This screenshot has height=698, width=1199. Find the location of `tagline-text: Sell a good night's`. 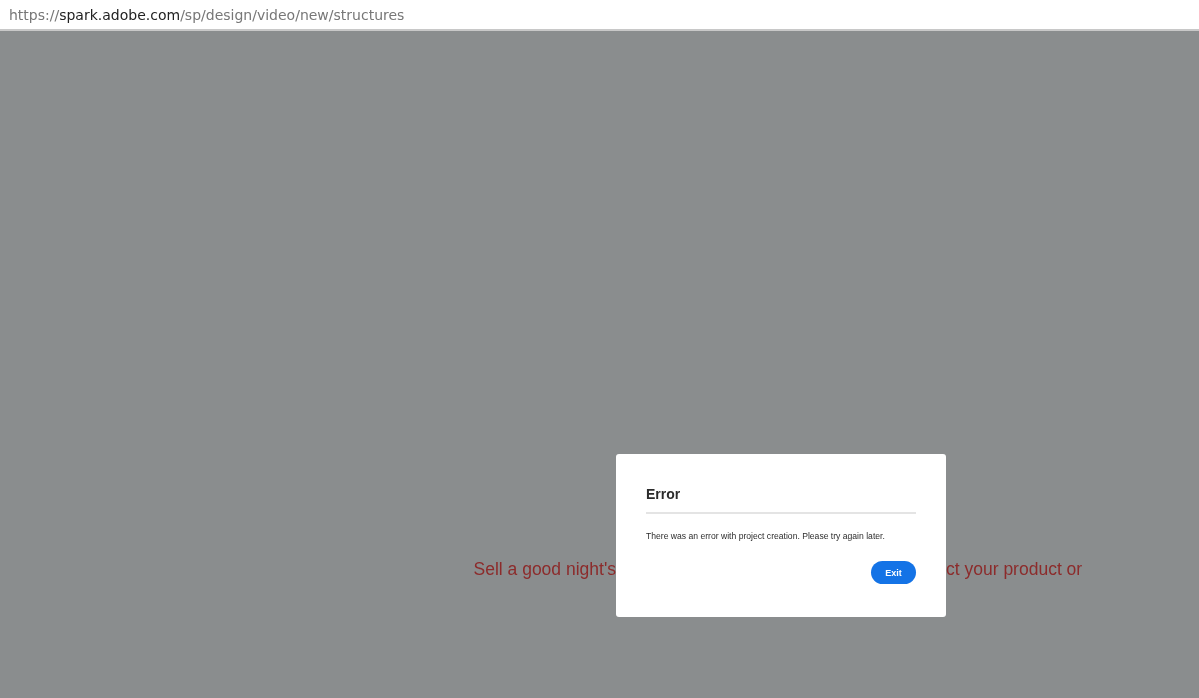

tagline-text: Sell a good night's is located at coordinates (544, 569).